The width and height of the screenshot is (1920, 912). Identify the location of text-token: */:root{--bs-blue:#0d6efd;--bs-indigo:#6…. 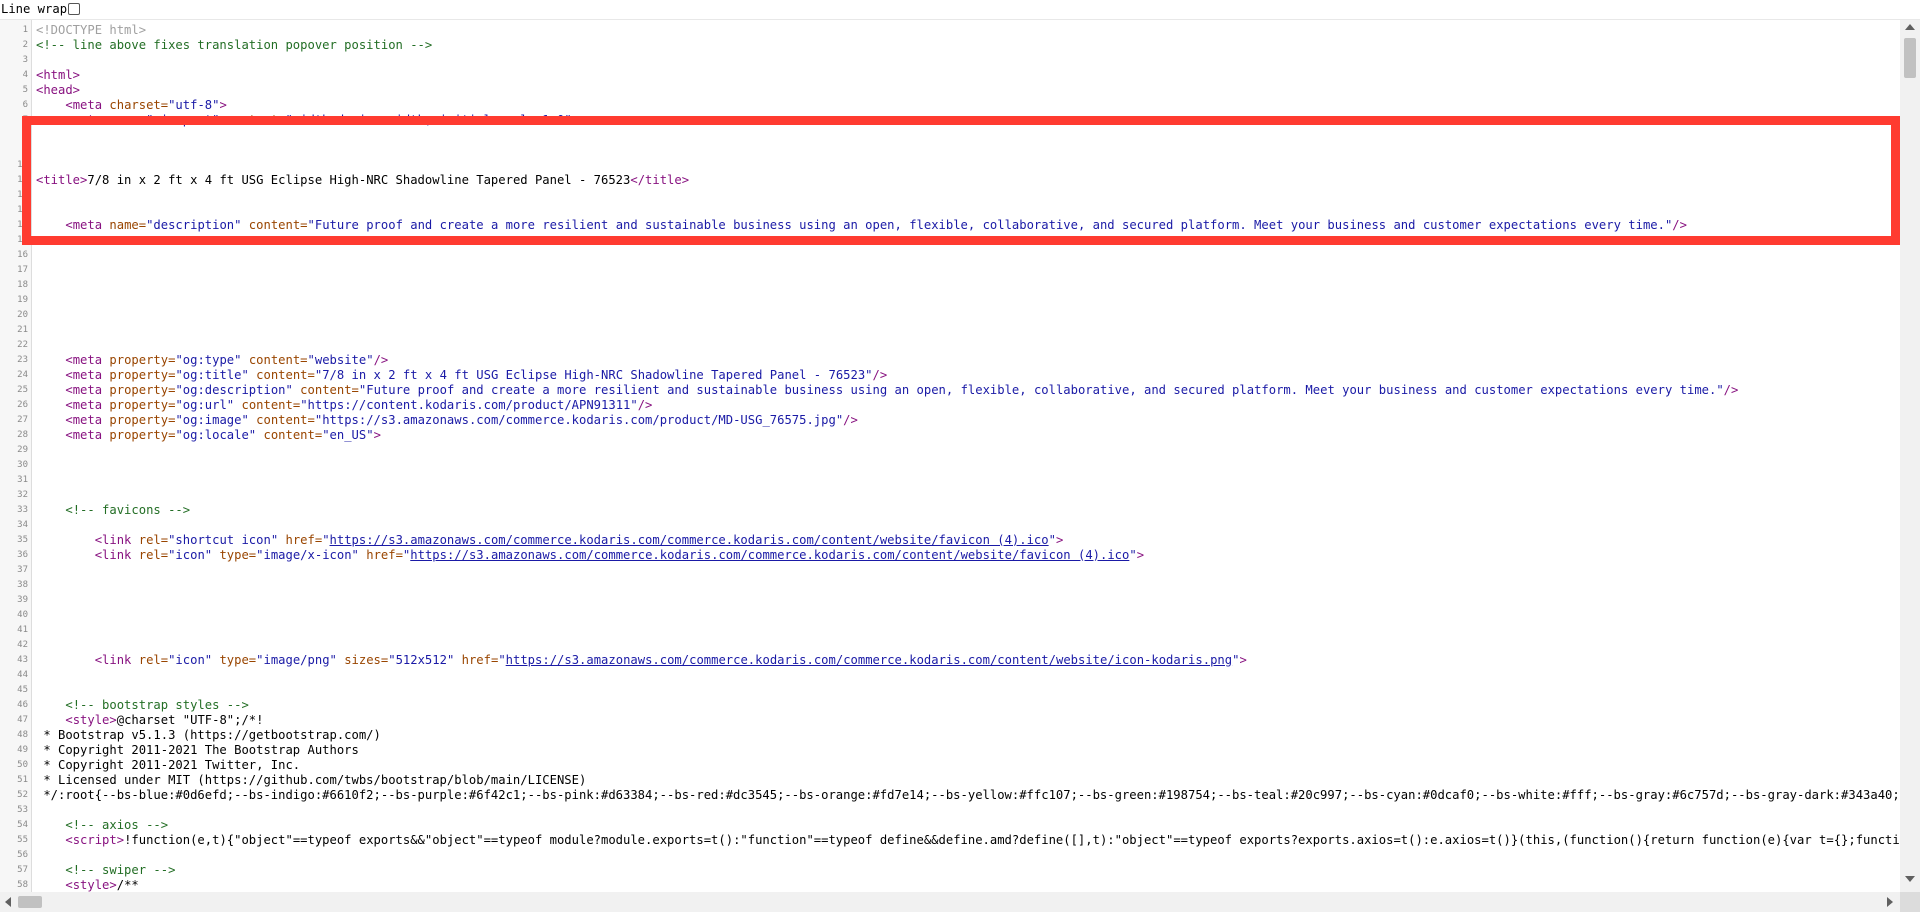
(968, 794).